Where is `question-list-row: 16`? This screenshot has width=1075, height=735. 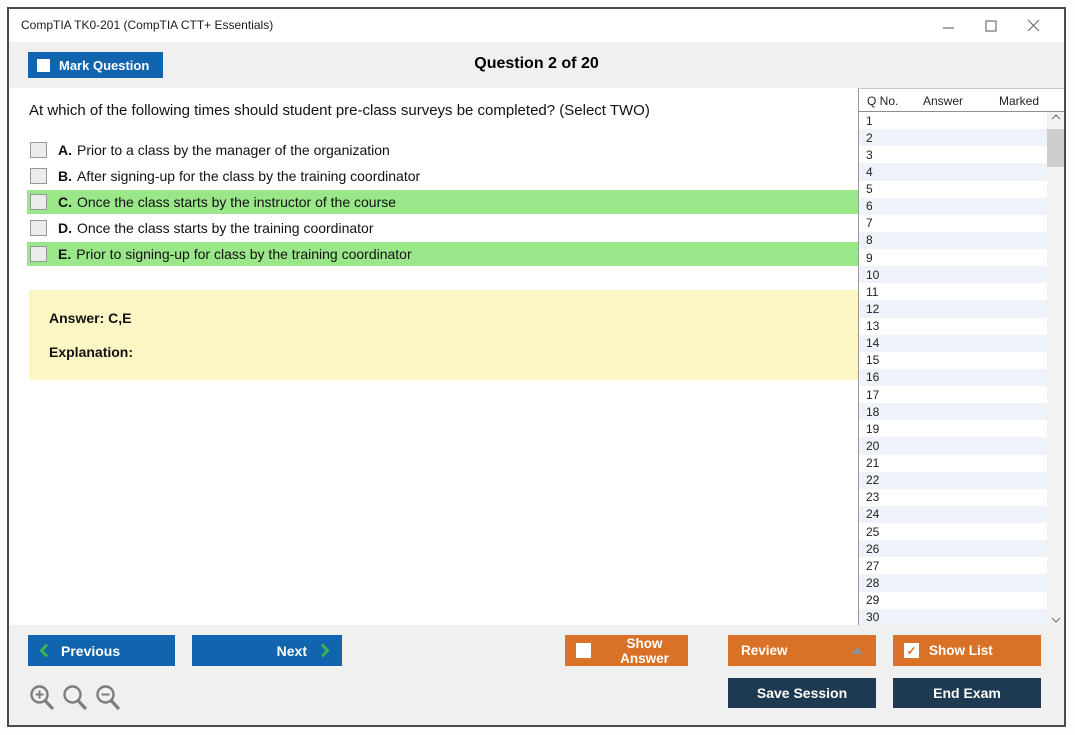 question-list-row: 16 is located at coordinates (953, 377).